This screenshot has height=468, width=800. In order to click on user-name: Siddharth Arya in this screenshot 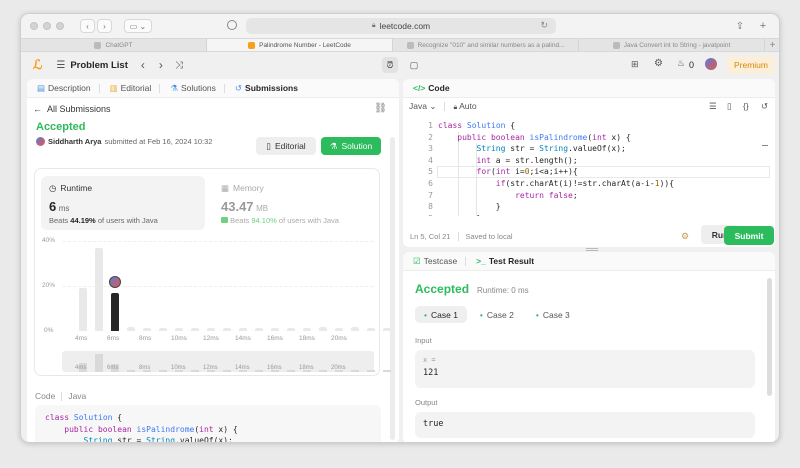, I will do `click(74, 141)`.